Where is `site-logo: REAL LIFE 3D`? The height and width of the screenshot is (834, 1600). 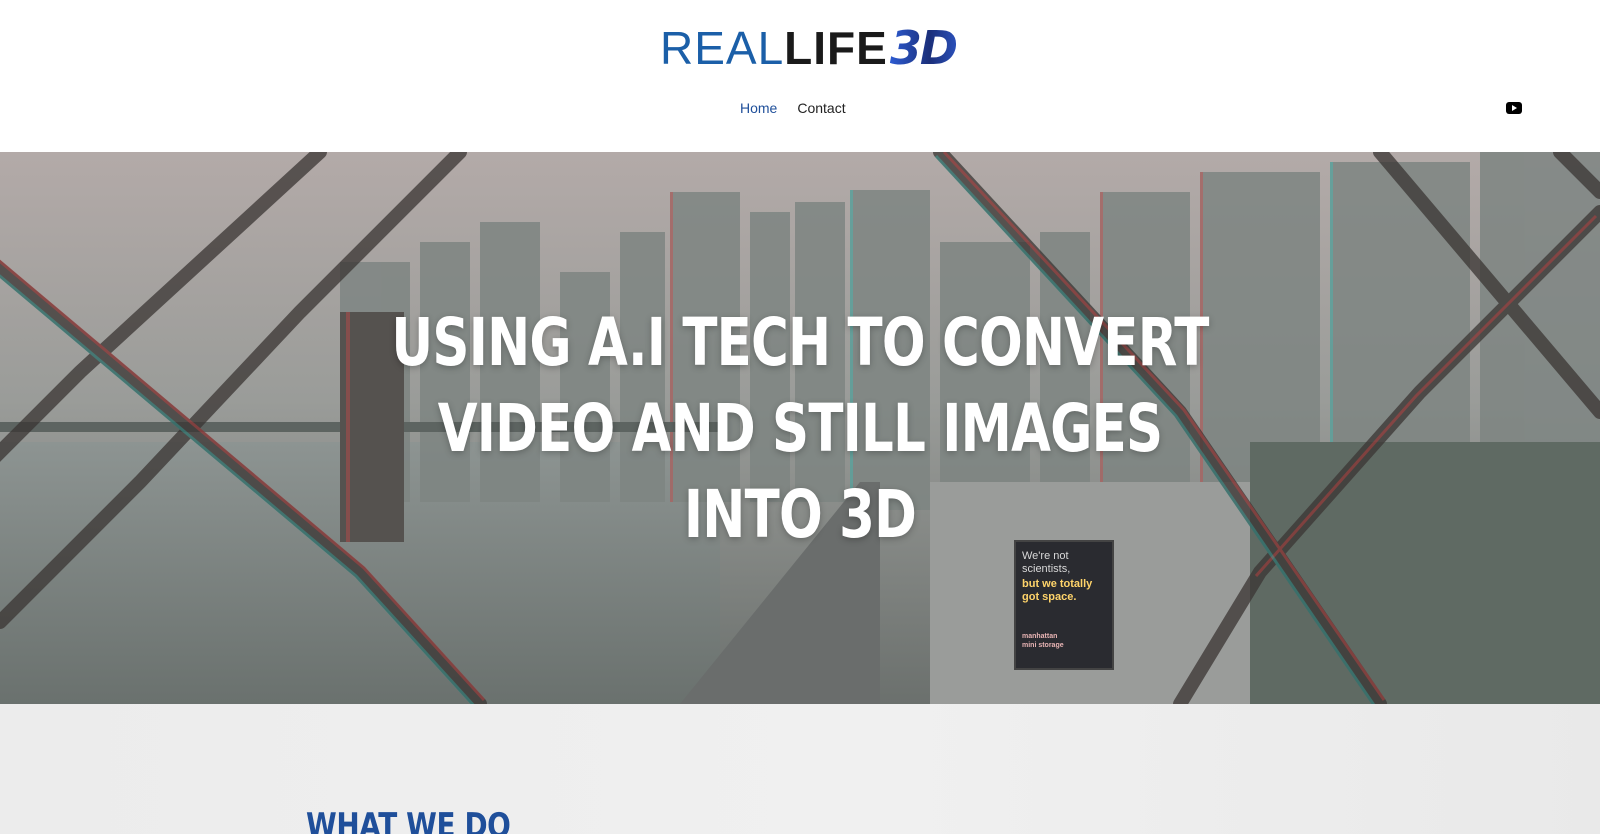
site-logo: REAL LIFE 3D is located at coordinates (809, 48).